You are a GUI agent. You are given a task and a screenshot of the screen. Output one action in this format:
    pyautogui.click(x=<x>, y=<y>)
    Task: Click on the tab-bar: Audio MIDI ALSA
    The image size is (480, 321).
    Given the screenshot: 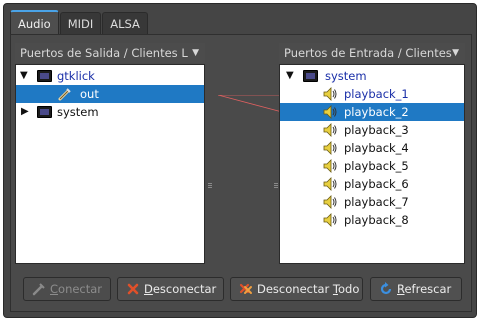 What is the action you would take?
    pyautogui.click(x=79, y=22)
    